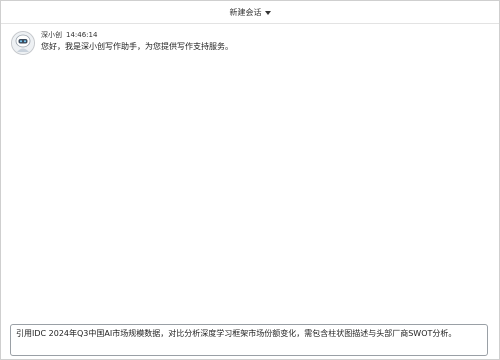 The width and height of the screenshot is (500, 360). I want to click on message-meta: 深小创 14:46:14, so click(137, 35).